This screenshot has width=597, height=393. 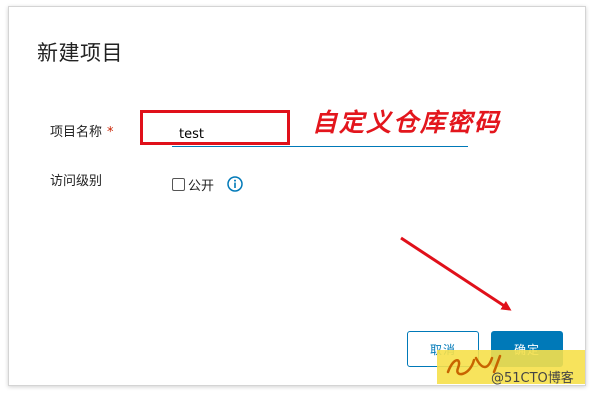 I want to click on arrow-annotation, so click(x=456, y=273).